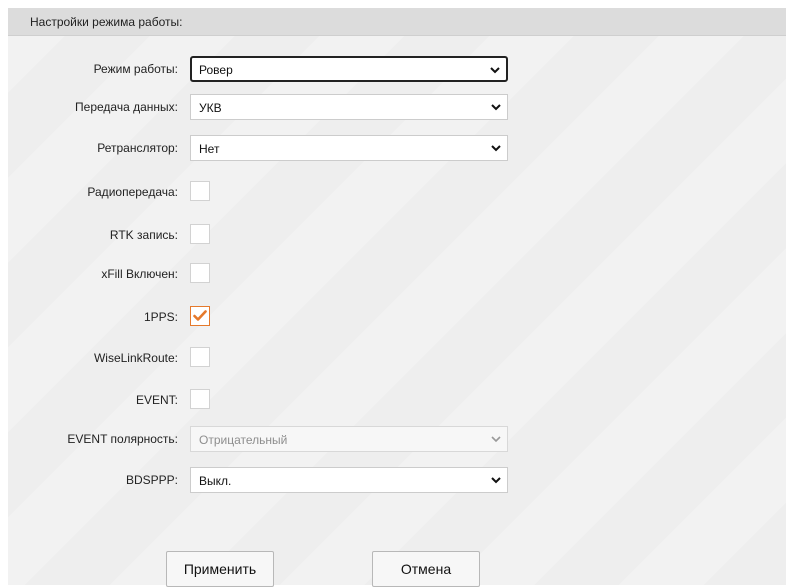 The height and width of the screenshot is (587, 786). Describe the element at coordinates (397, 236) in the screenshot. I see `rtk-record-row: RTK запись:` at that location.